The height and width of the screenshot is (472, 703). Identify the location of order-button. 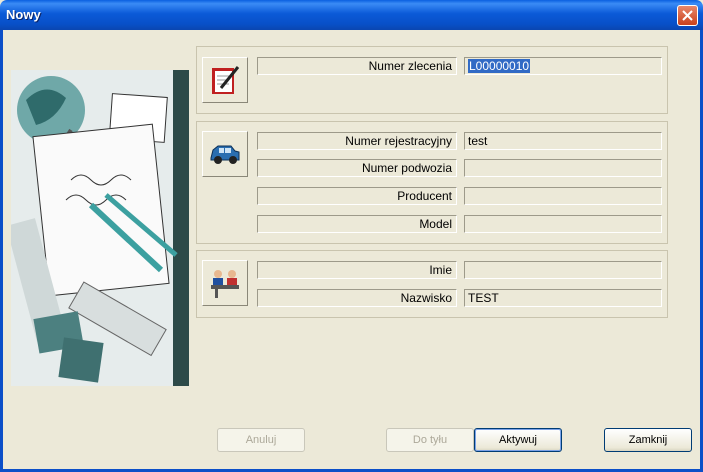
(225, 80).